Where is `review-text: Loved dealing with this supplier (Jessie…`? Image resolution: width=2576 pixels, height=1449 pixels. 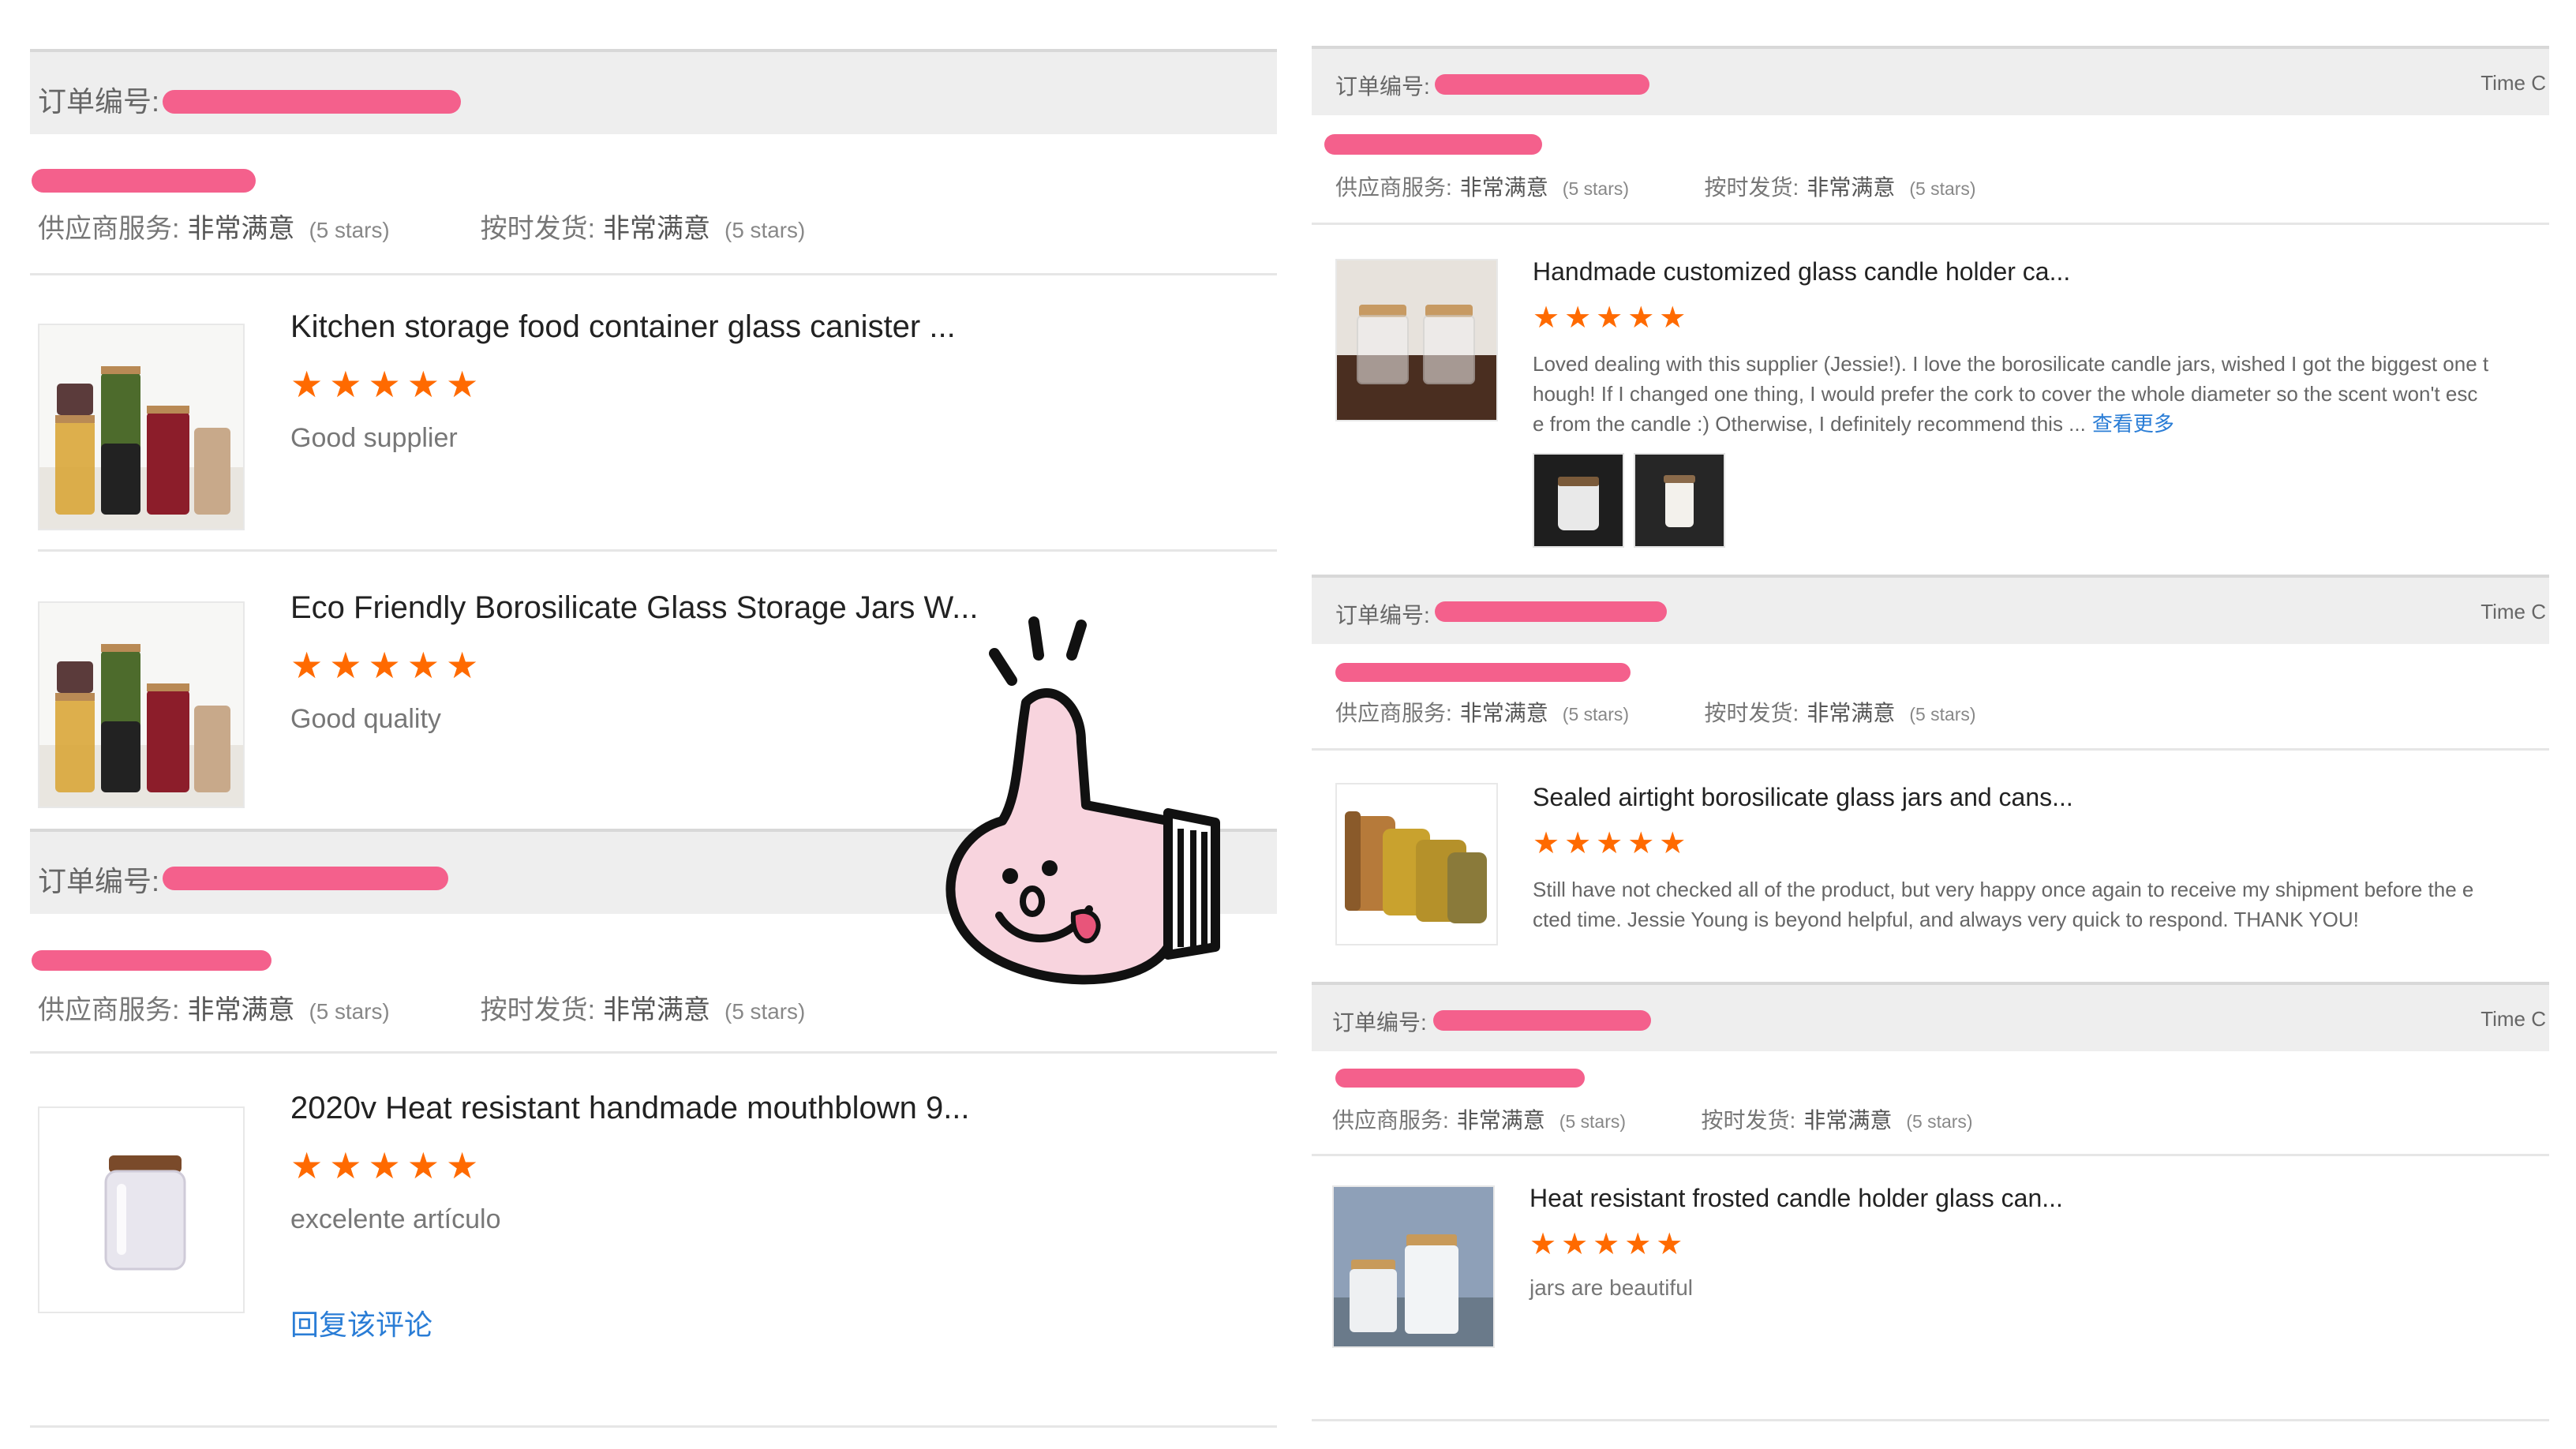 review-text: Loved dealing with this supplier (Jessie… is located at coordinates (2041, 394).